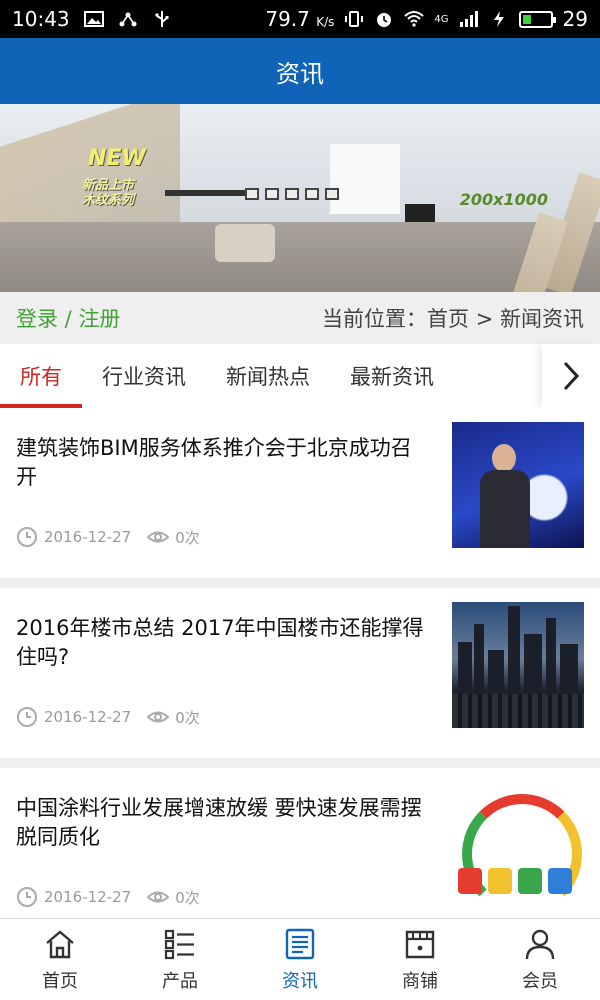 The image size is (600, 1000). What do you see at coordinates (60, 959) in the screenshot?
I see `nav-home: 首页` at bounding box center [60, 959].